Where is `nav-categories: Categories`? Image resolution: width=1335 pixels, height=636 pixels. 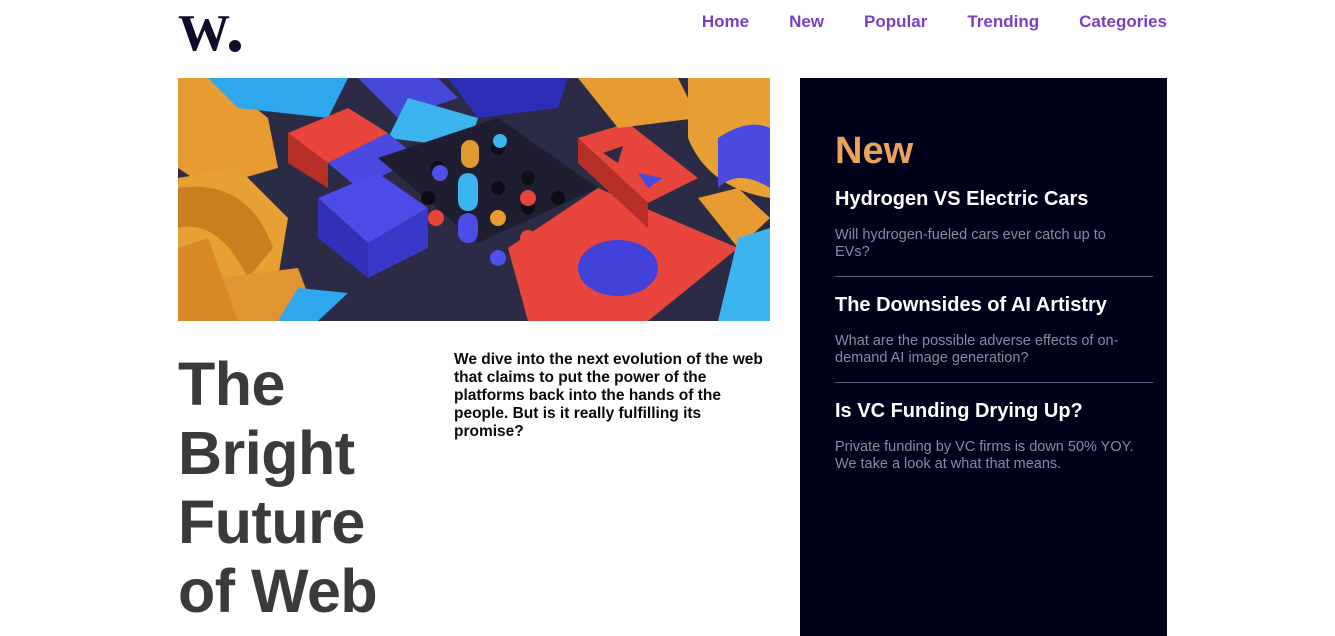 nav-categories: Categories is located at coordinates (1123, 22).